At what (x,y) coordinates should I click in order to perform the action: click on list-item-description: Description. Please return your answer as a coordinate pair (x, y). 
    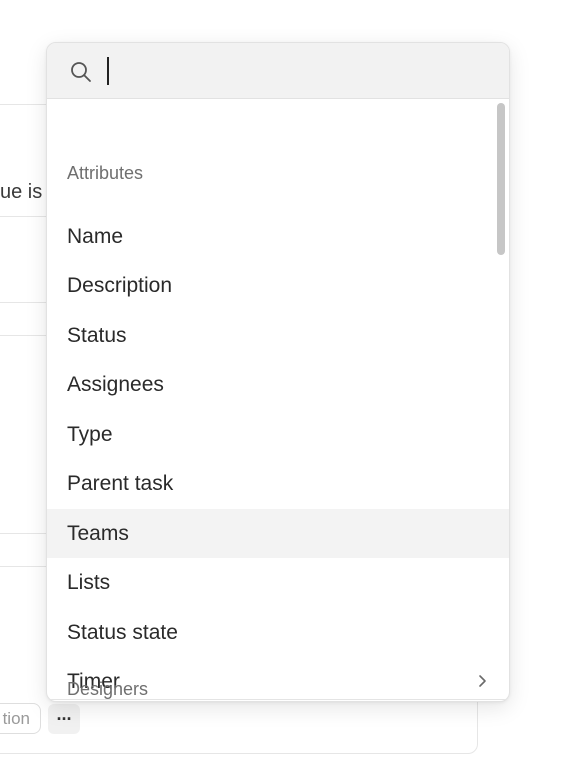
    Looking at the image, I should click on (278, 285).